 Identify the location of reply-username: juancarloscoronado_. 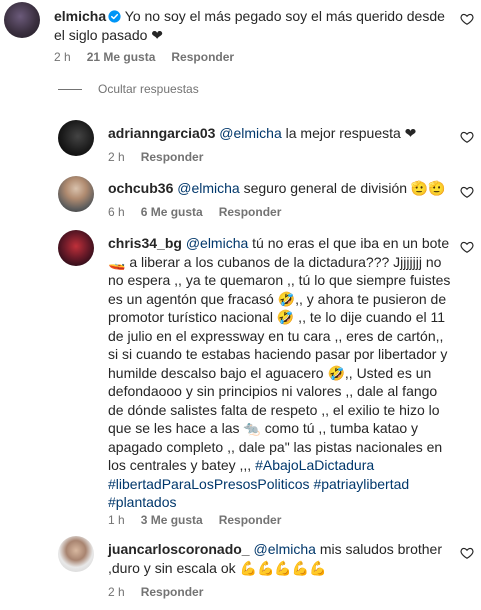
(179, 549).